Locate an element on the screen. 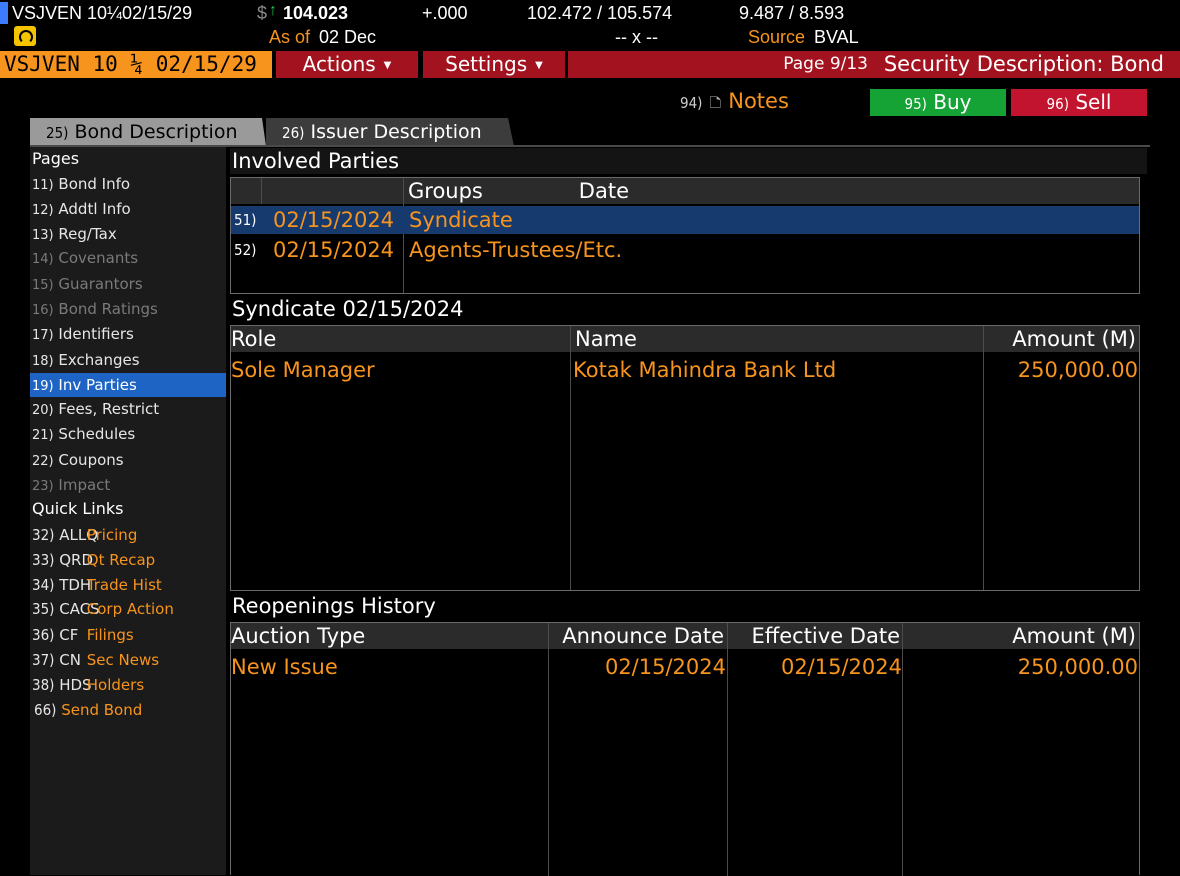 The width and height of the screenshot is (1180, 876). source-label: Source is located at coordinates (777, 37).